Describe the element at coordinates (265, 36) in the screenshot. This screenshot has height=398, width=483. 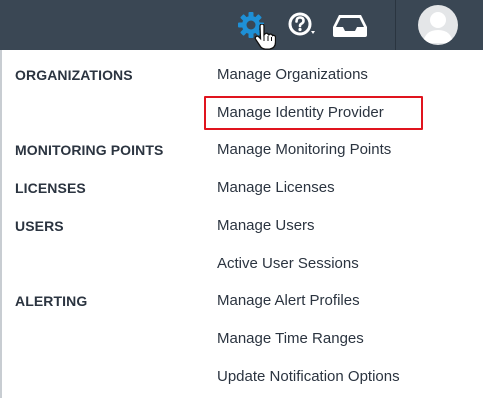
I see `pointer-hand-cursor-icon` at that location.